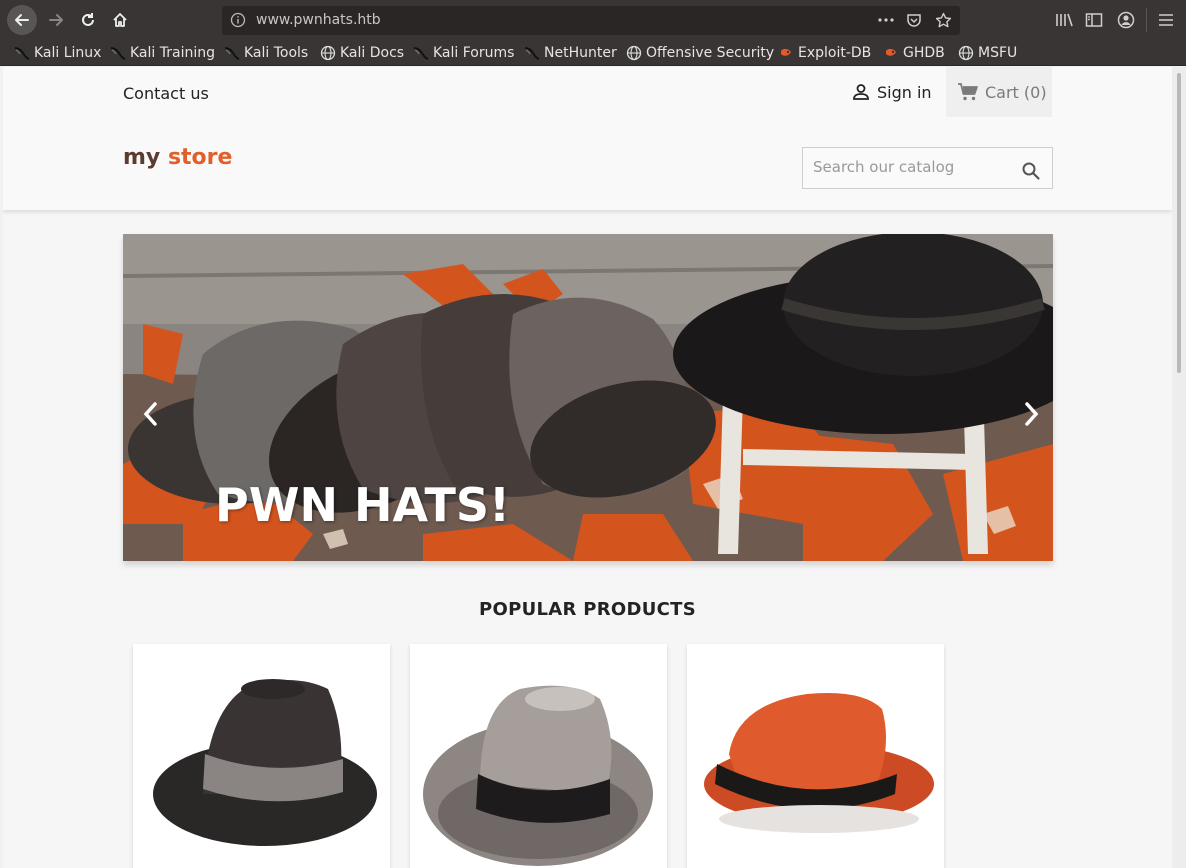 The height and width of the screenshot is (868, 1186). Describe the element at coordinates (886, 20) in the screenshot. I see `page-actions-icon` at that location.